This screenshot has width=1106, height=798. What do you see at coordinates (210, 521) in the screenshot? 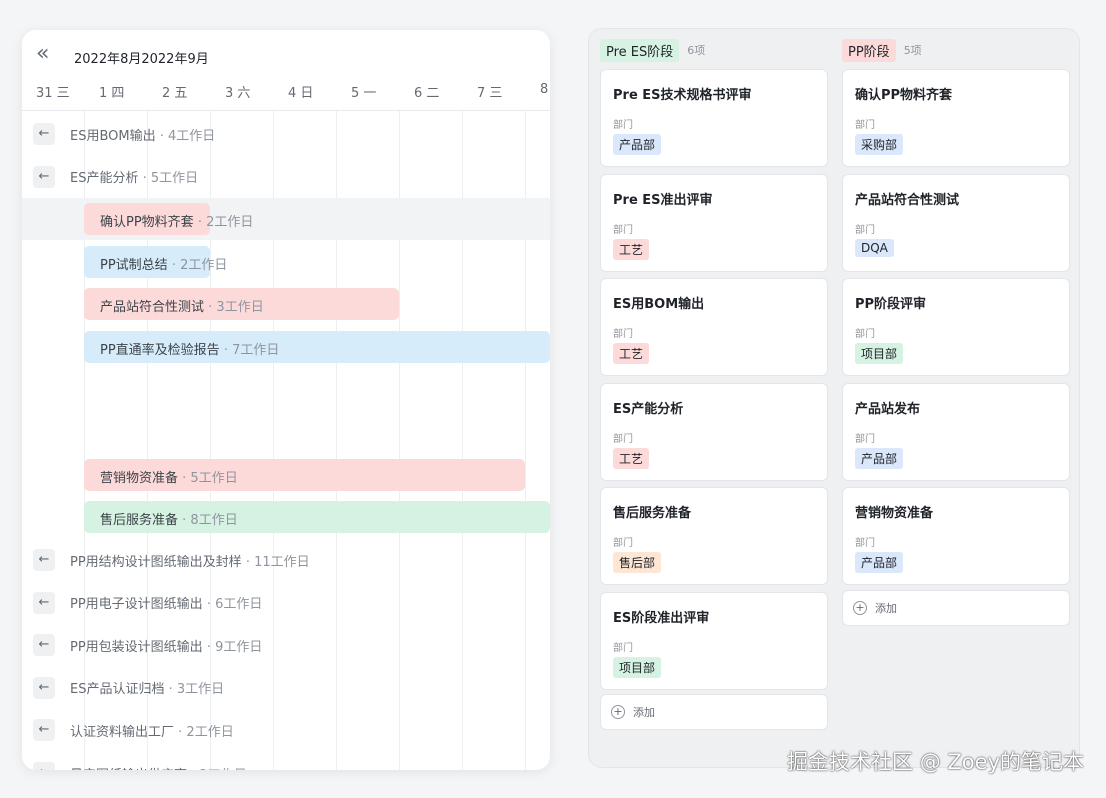
I see `task-duration: · 8工作日` at bounding box center [210, 521].